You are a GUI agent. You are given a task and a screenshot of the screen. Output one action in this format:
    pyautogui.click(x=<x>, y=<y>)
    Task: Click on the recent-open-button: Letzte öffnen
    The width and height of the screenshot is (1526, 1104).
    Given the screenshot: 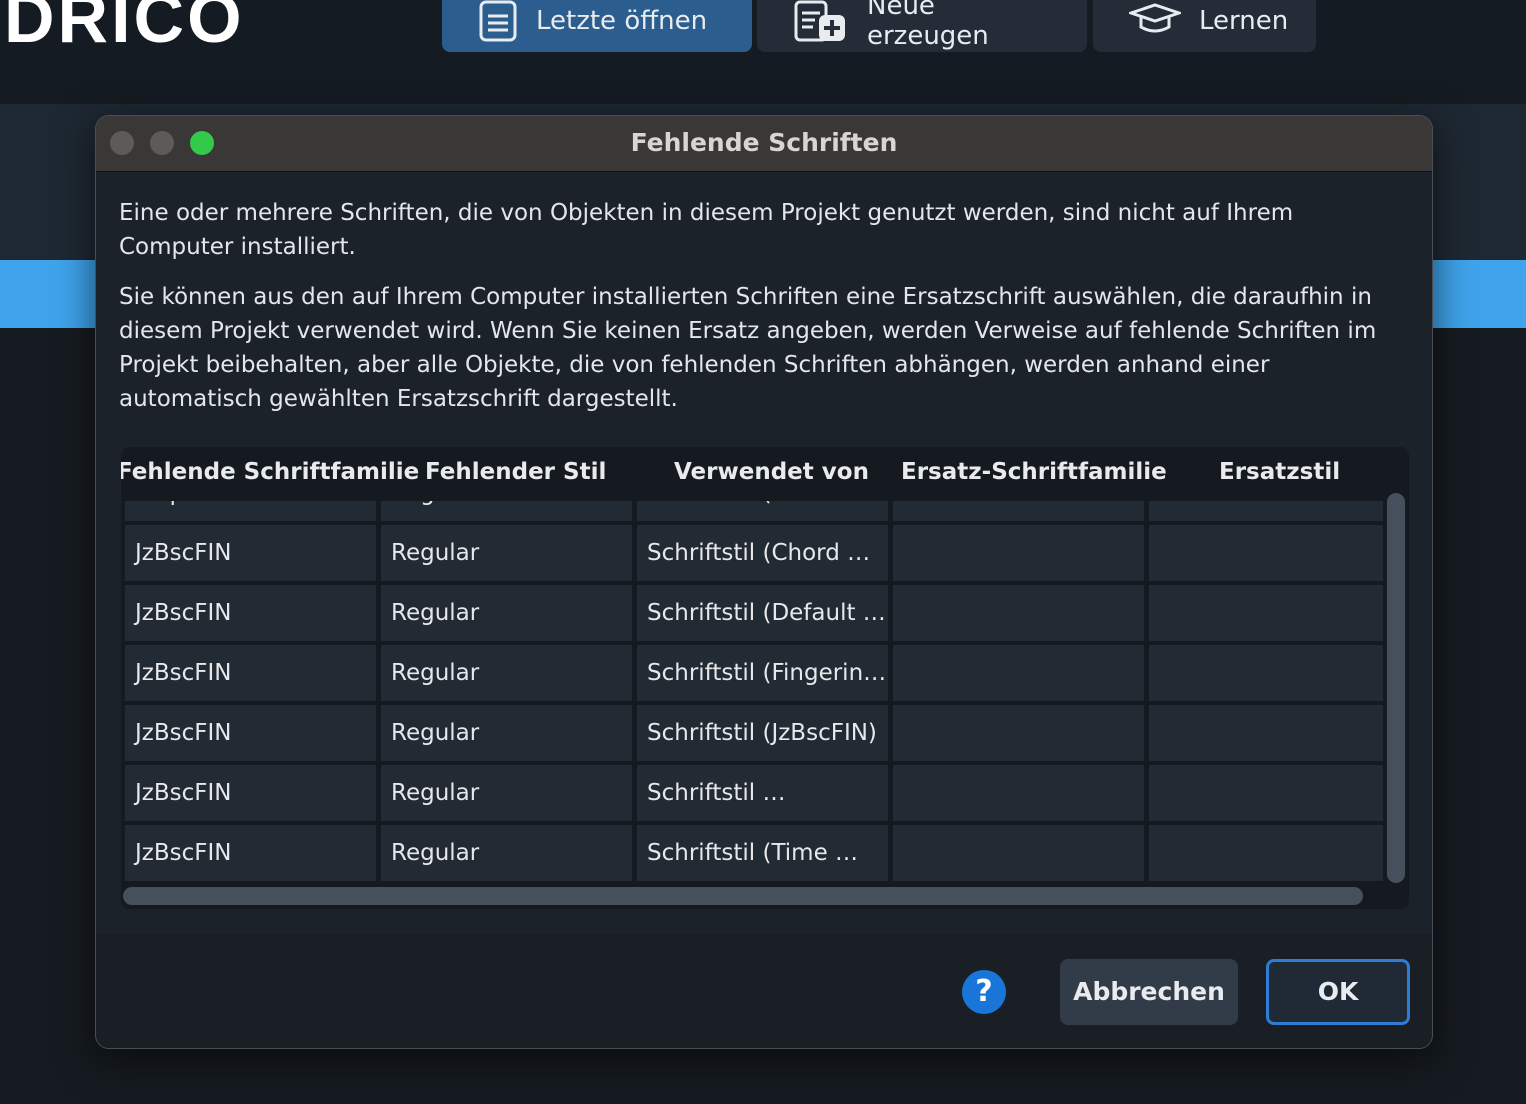 What is the action you would take?
    pyautogui.click(x=597, y=26)
    